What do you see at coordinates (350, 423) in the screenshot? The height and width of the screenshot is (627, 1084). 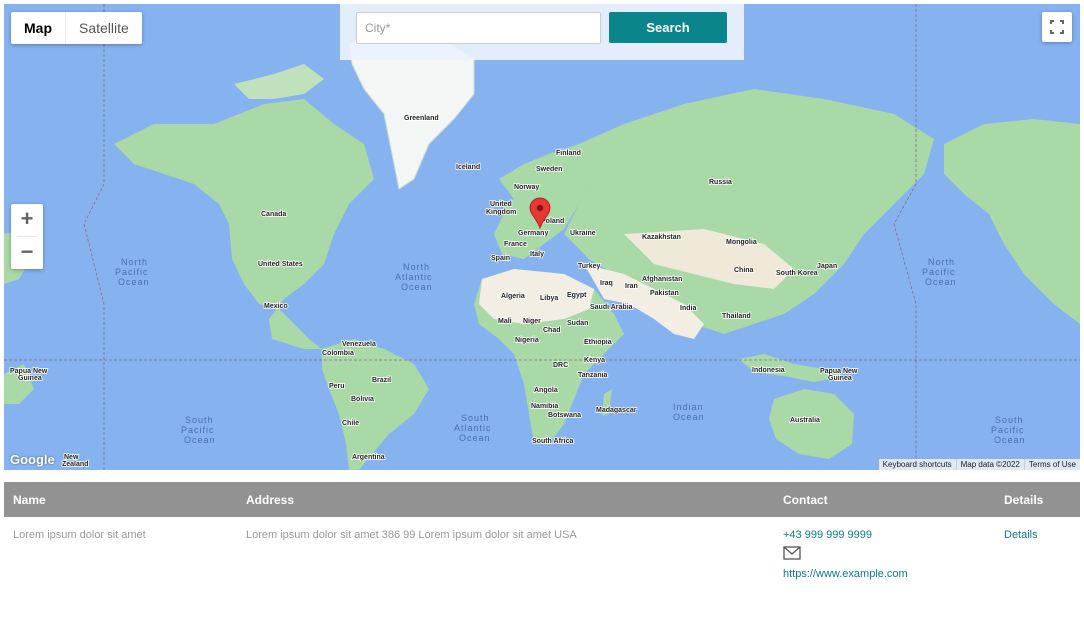 I see `label-chile: Chile` at bounding box center [350, 423].